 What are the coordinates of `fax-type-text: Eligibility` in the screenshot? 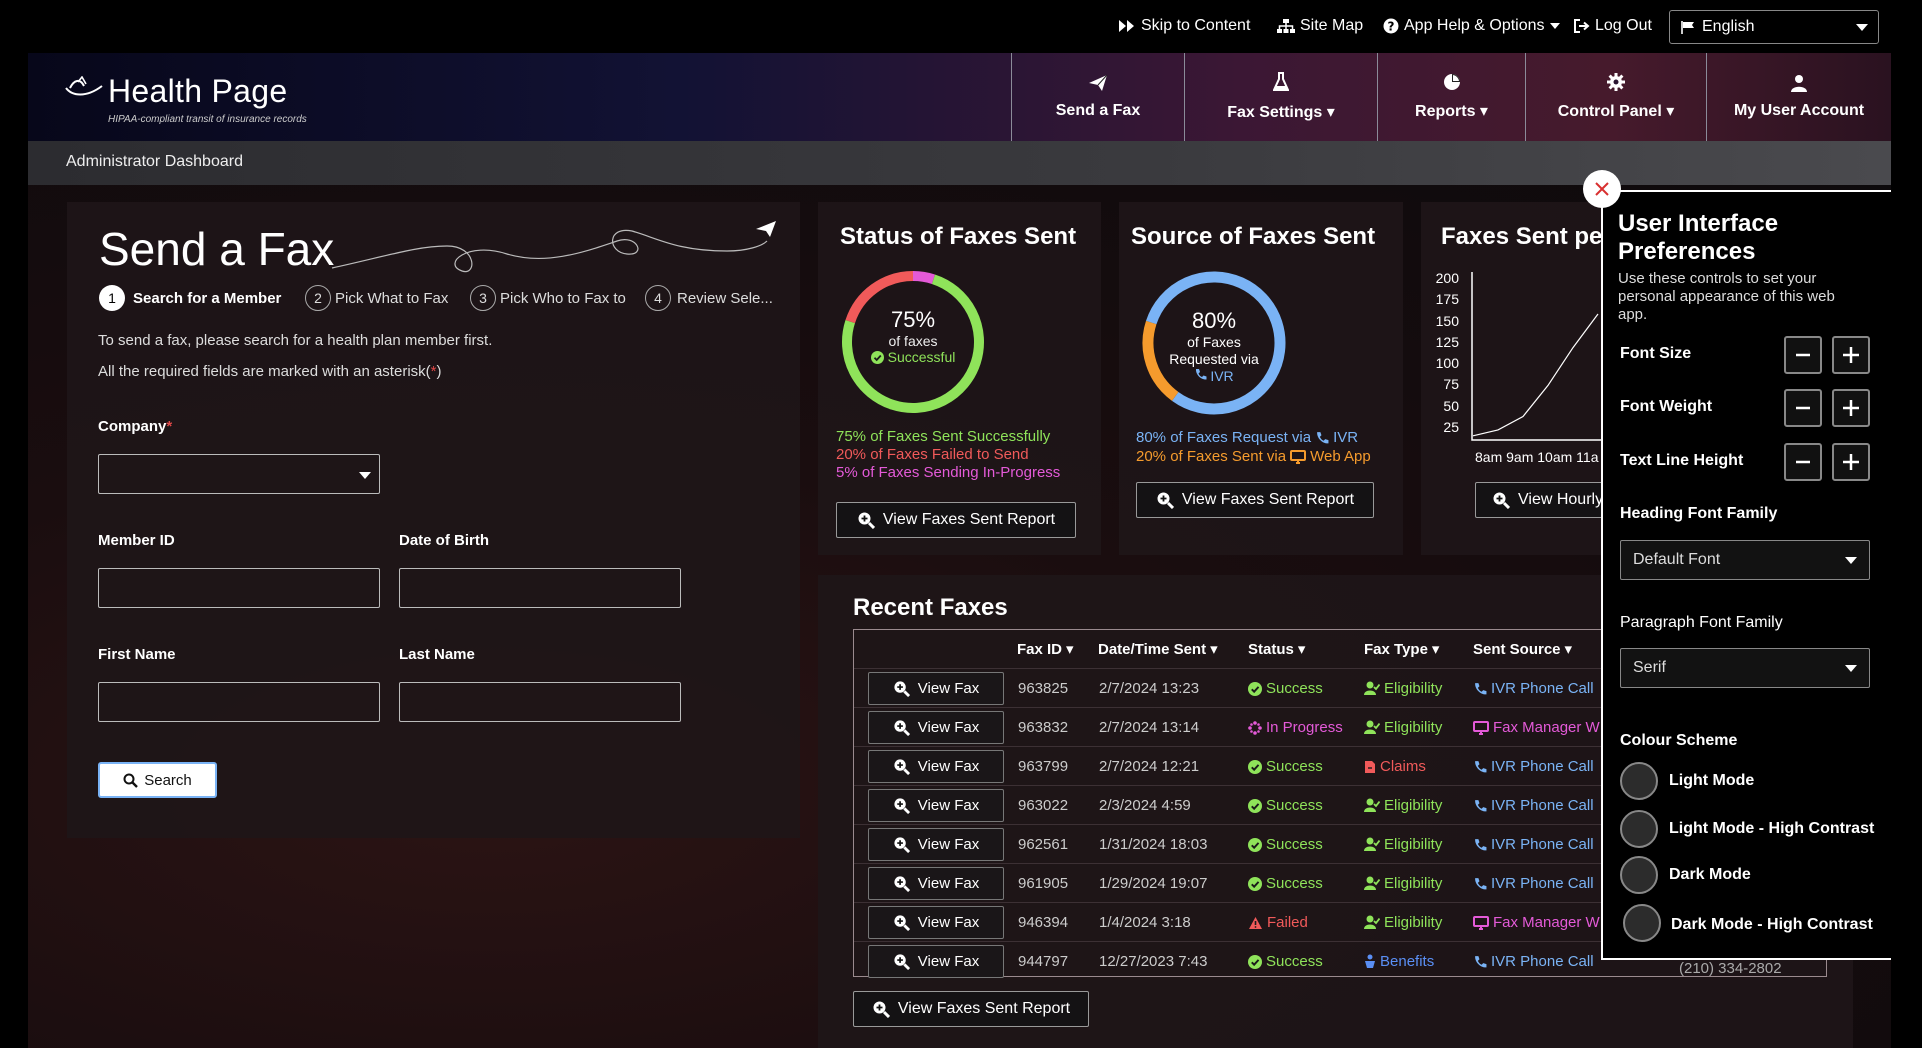 It's located at (1413, 688).